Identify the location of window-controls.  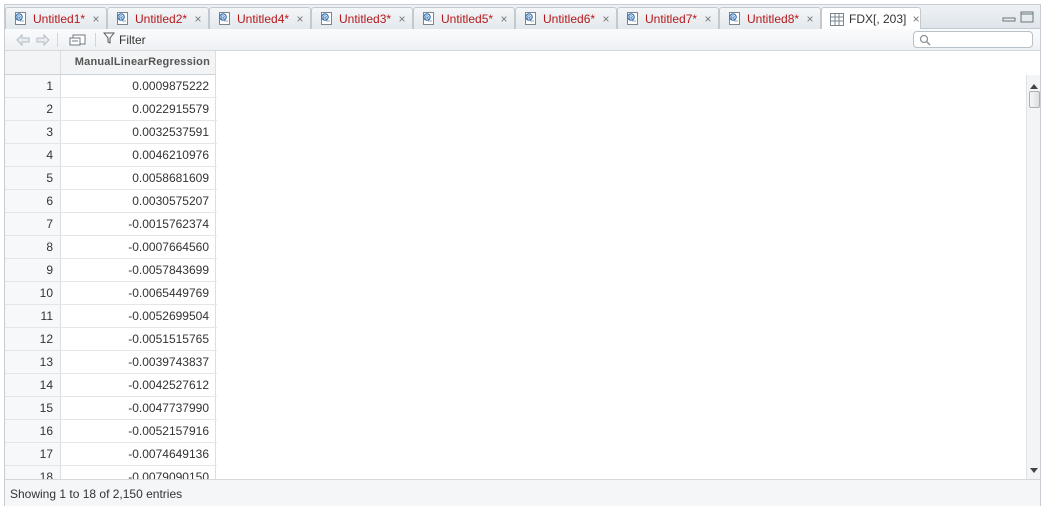
(1018, 17).